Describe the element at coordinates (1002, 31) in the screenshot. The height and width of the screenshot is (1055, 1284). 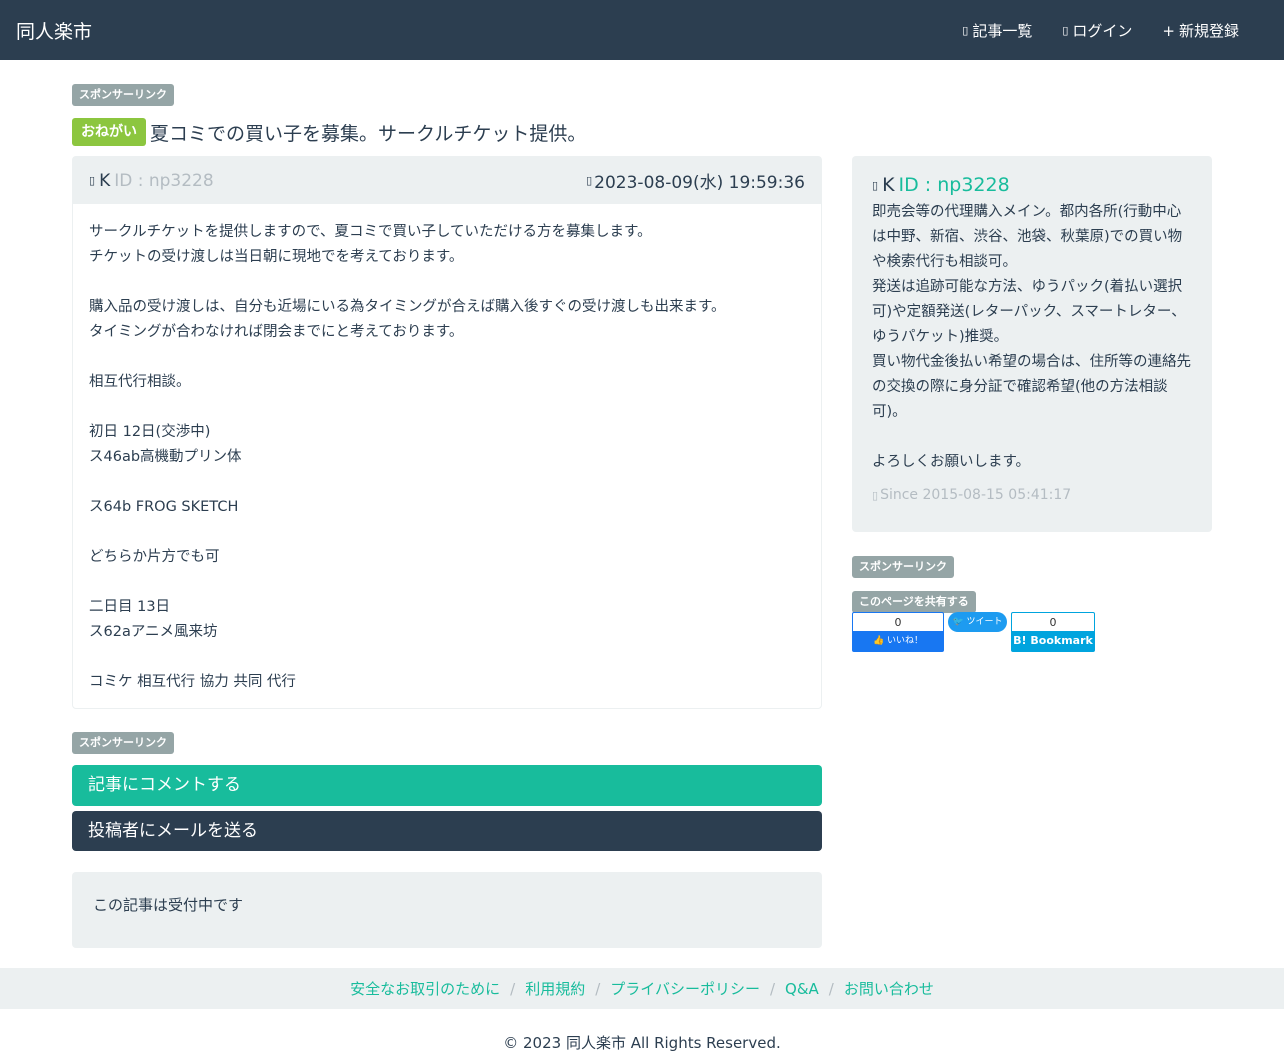
I see `nav-article-list-label: 記事一覧` at that location.